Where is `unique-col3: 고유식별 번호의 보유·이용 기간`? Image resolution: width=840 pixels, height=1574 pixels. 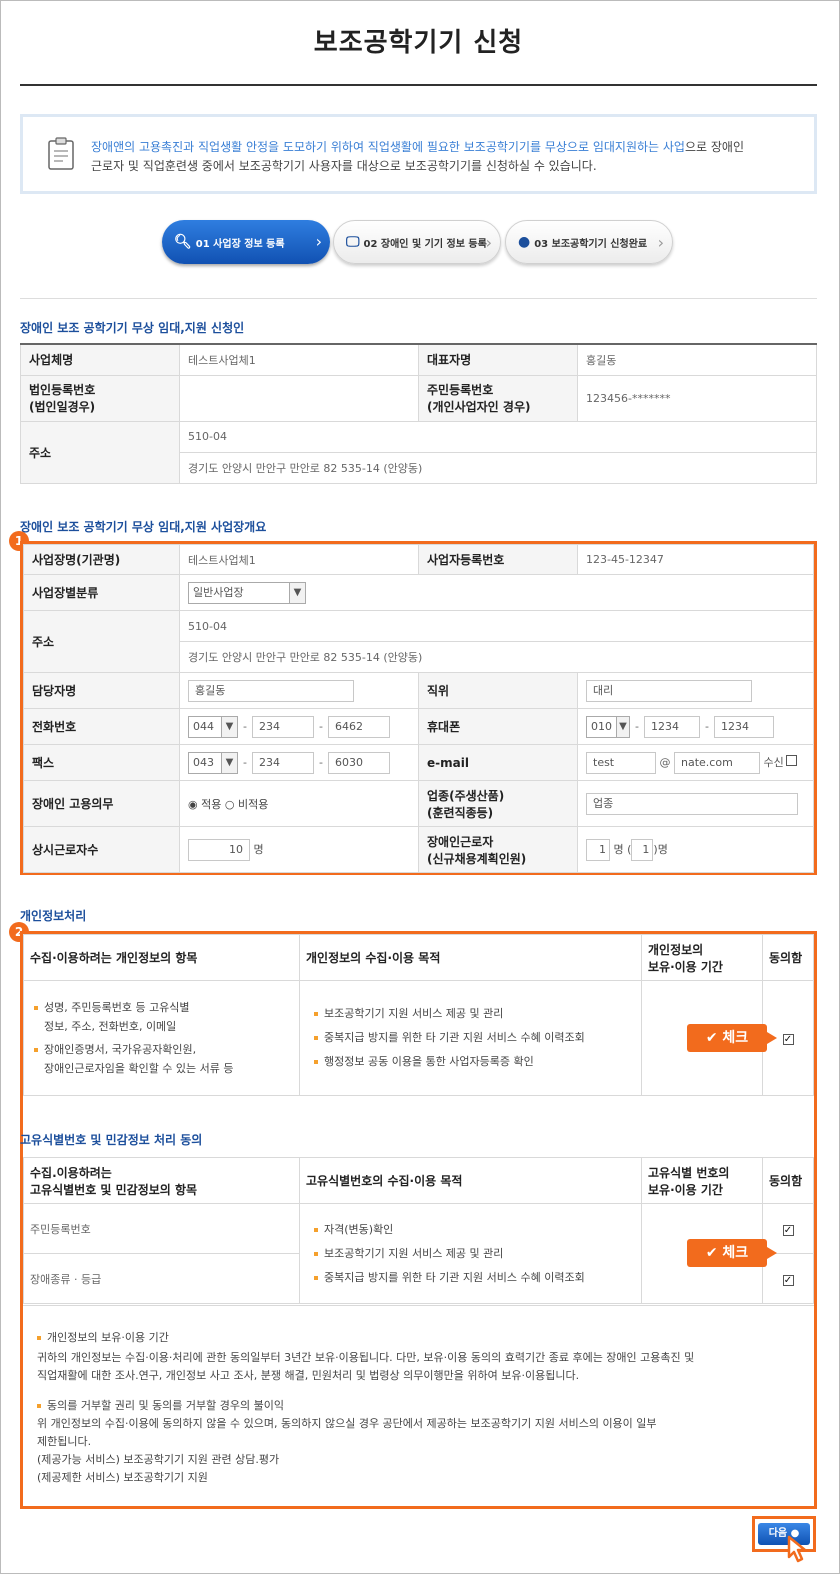 unique-col3: 고유식별 번호의 보유·이용 기간 is located at coordinates (702, 1180).